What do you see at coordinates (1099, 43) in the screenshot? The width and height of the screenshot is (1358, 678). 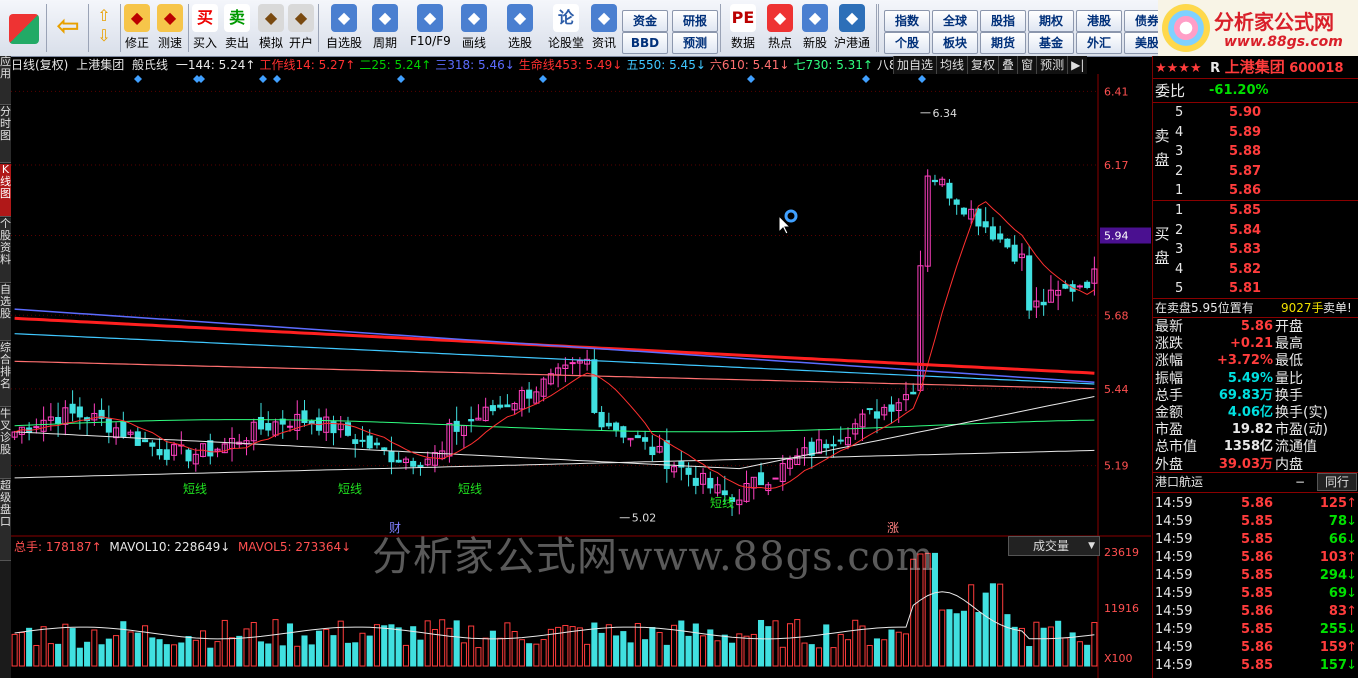 I see `market-button-2-4: 外汇` at bounding box center [1099, 43].